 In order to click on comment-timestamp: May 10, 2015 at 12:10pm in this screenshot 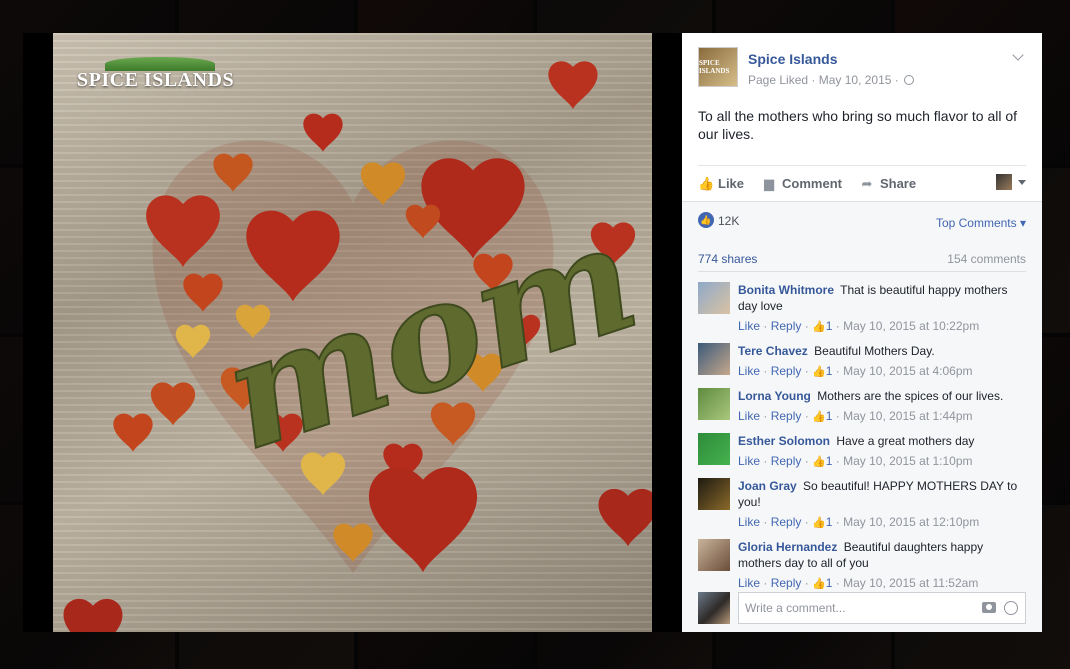, I will do `click(911, 522)`.